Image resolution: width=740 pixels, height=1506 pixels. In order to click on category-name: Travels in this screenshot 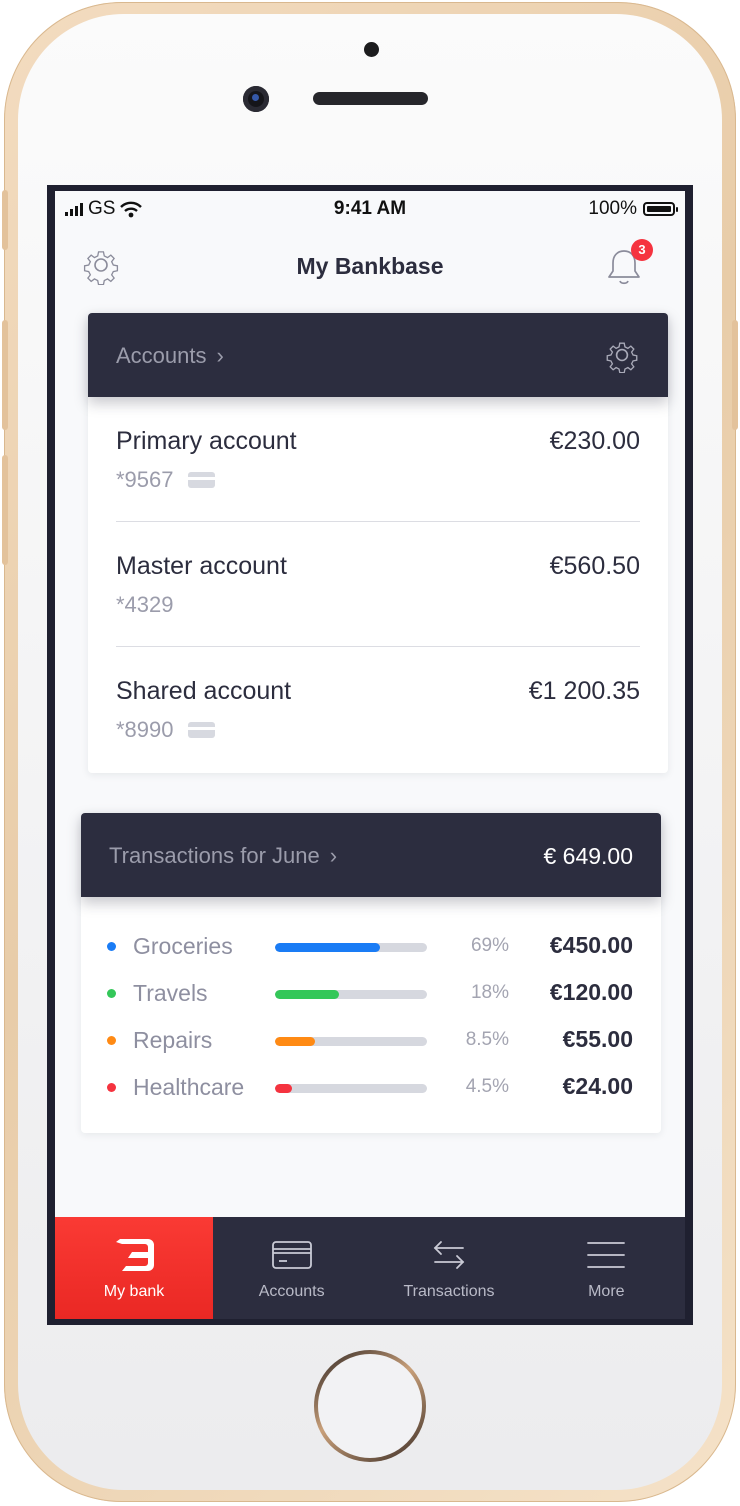, I will do `click(170, 993)`.